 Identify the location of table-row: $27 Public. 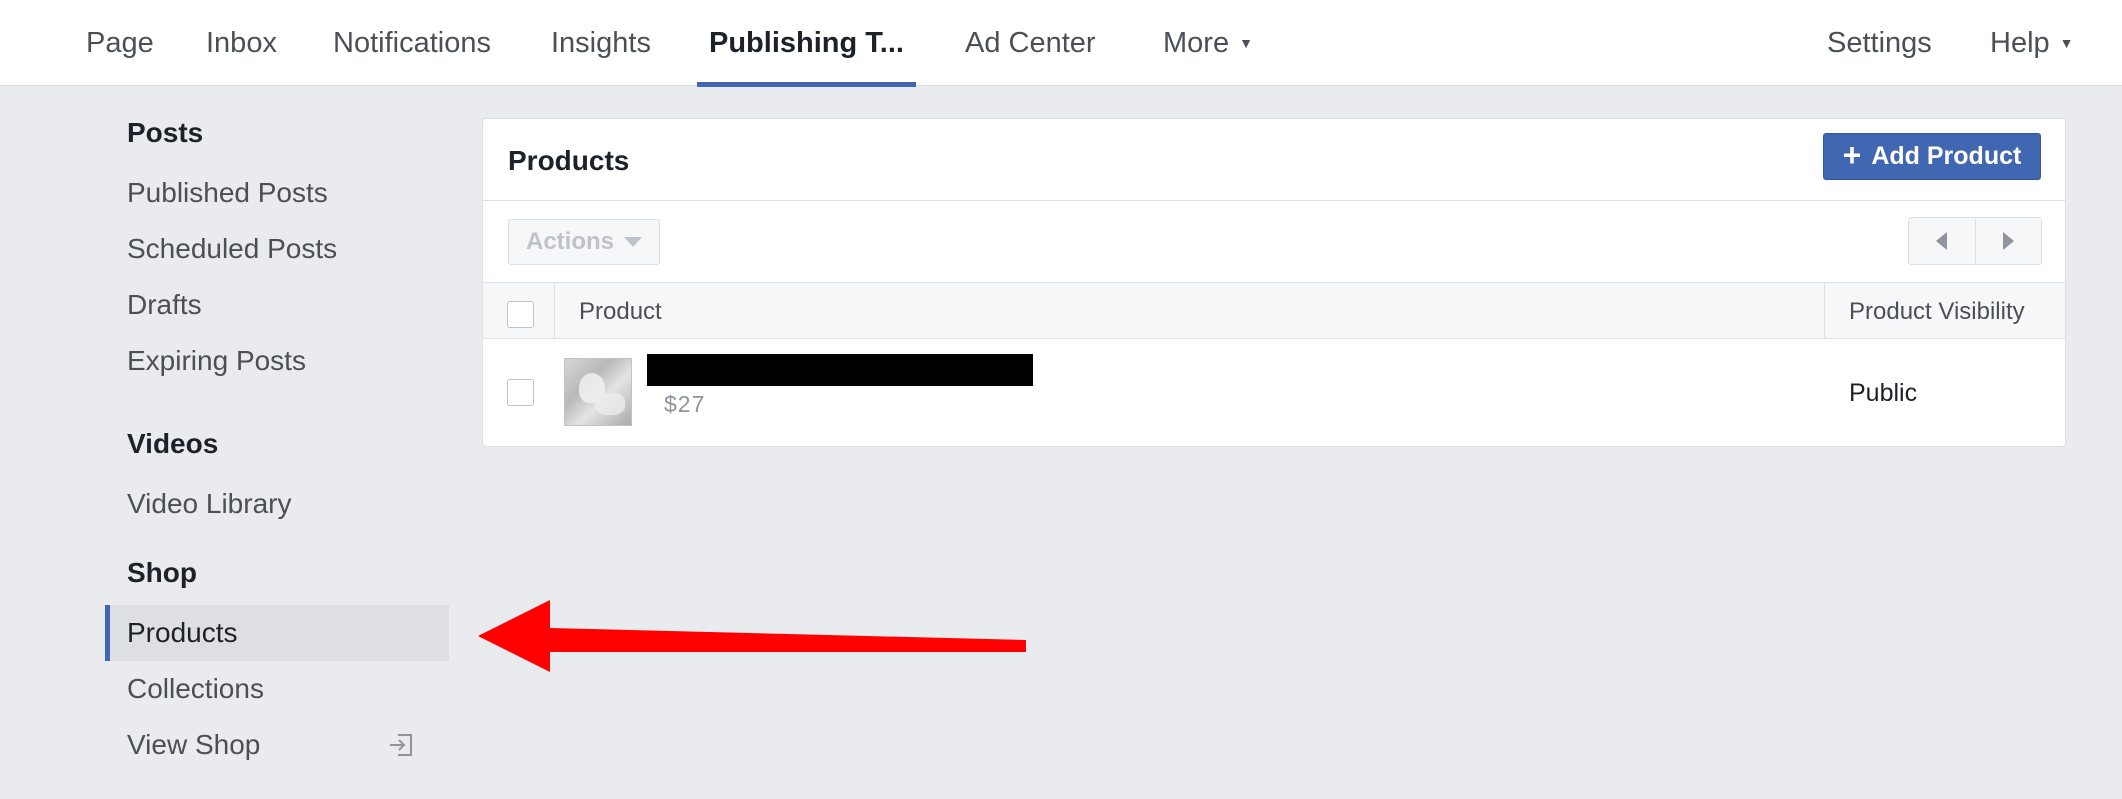
(1274, 393).